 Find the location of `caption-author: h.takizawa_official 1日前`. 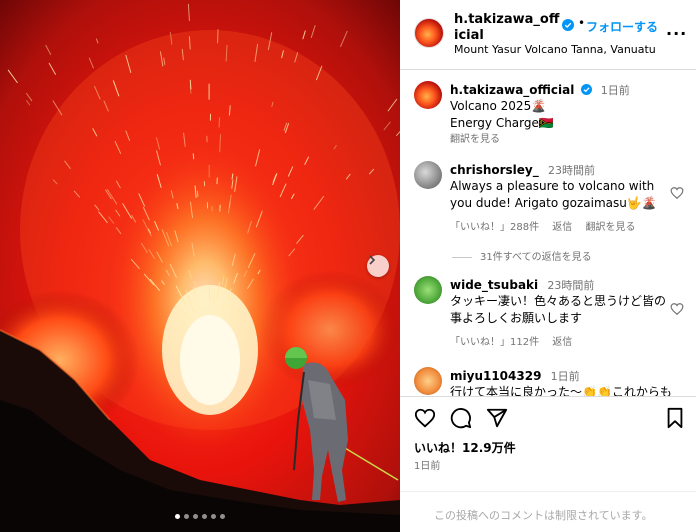

caption-author: h.takizawa_official 1日前 is located at coordinates (540, 90).